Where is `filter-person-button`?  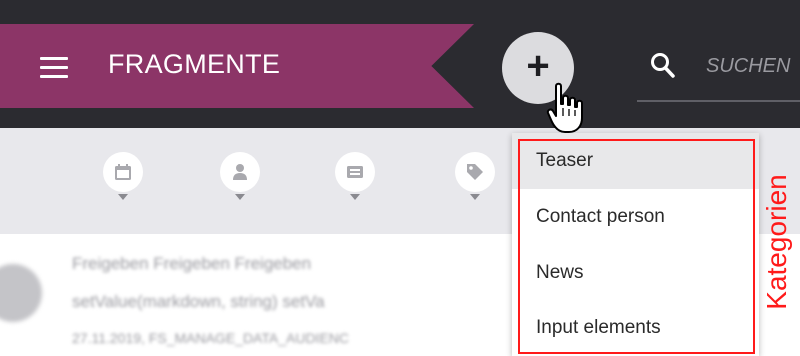
filter-person-button is located at coordinates (240, 177).